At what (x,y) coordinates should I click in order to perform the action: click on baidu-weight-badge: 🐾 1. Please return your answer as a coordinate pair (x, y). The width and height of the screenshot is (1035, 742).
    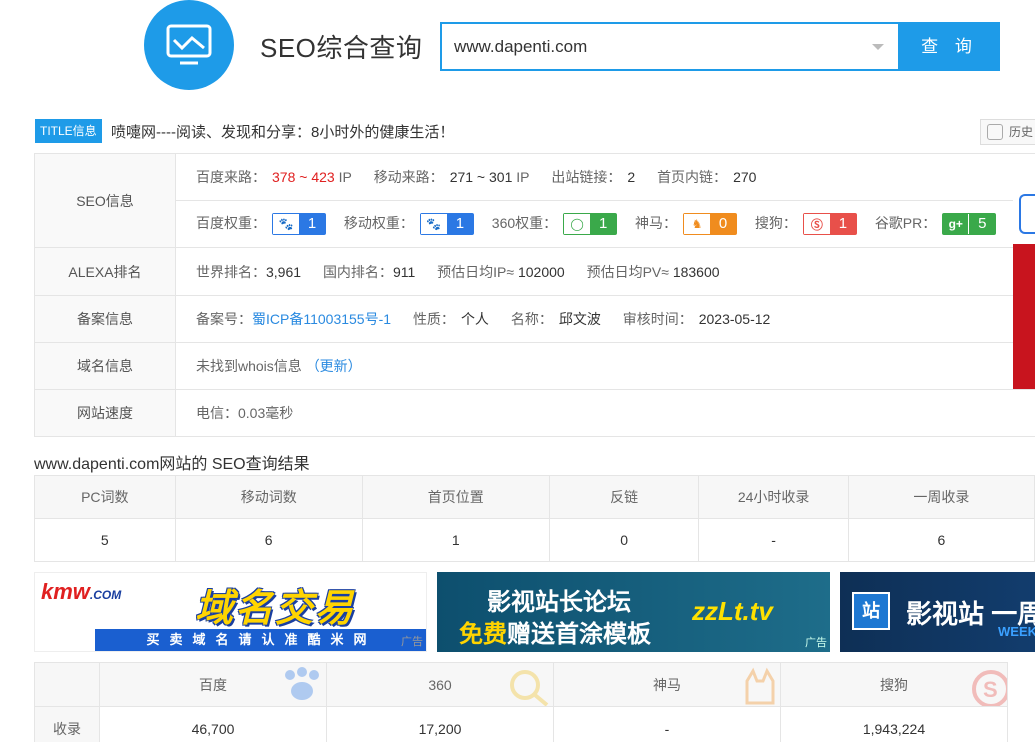
    Looking at the image, I should click on (299, 224).